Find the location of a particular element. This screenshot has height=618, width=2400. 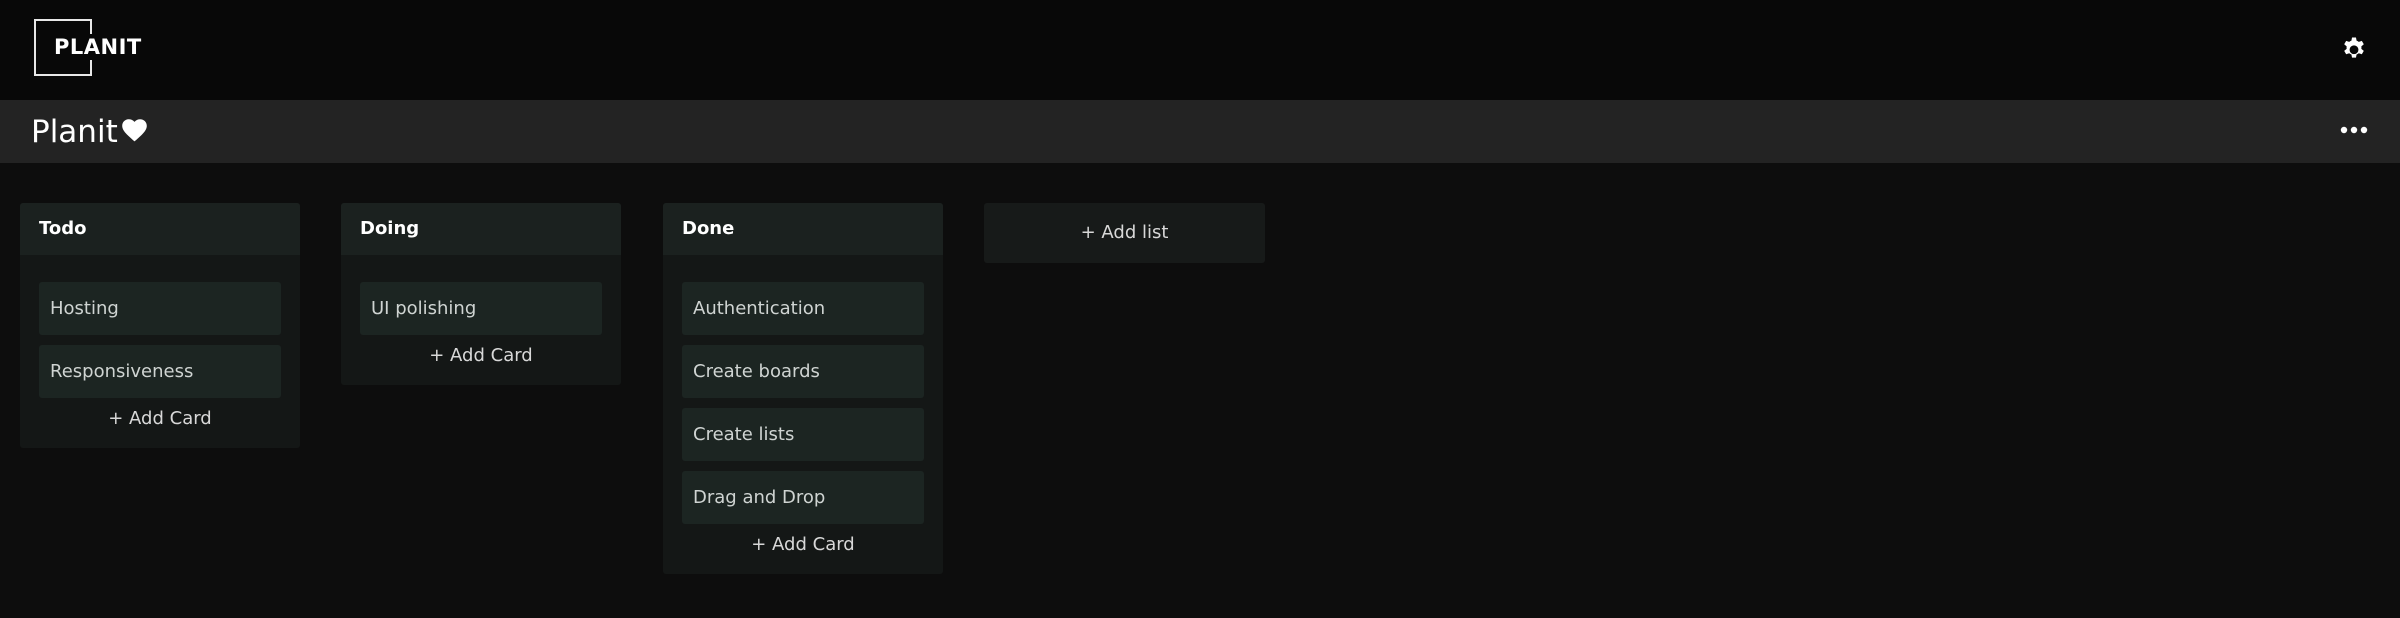

list-todo: Todo Hosting Responsiveness + Add Card is located at coordinates (160, 325).